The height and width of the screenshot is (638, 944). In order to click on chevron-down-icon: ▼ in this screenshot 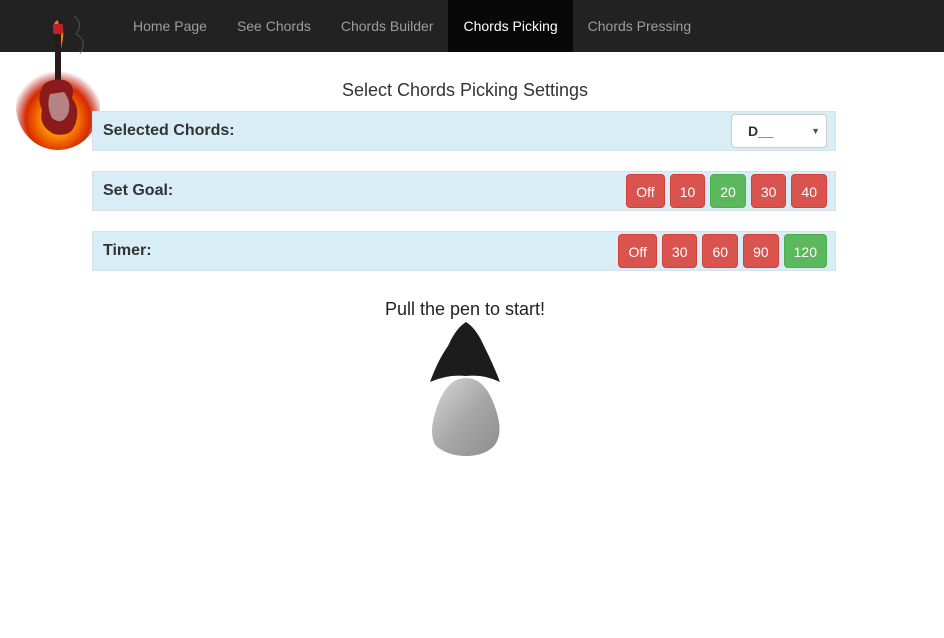, I will do `click(815, 131)`.